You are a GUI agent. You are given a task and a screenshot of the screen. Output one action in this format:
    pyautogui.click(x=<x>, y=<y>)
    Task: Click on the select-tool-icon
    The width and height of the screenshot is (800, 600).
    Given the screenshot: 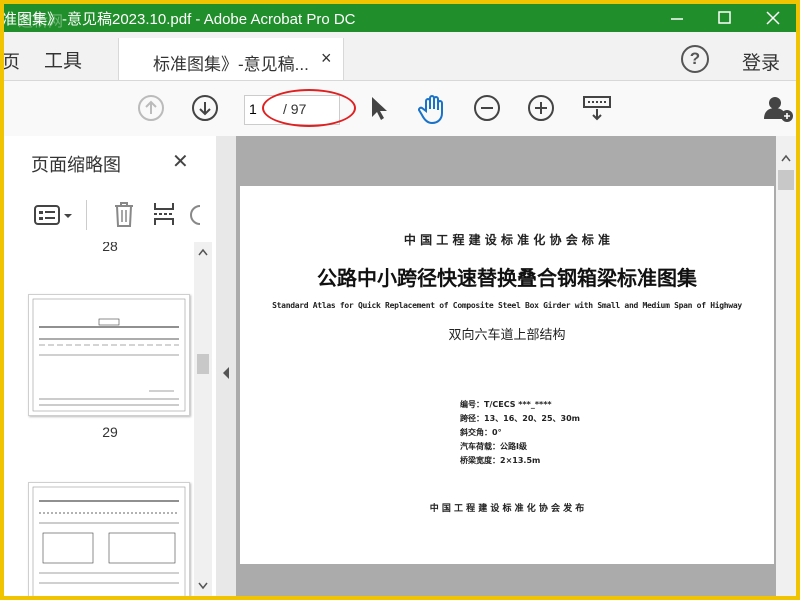 What is the action you would take?
    pyautogui.click(x=379, y=109)
    